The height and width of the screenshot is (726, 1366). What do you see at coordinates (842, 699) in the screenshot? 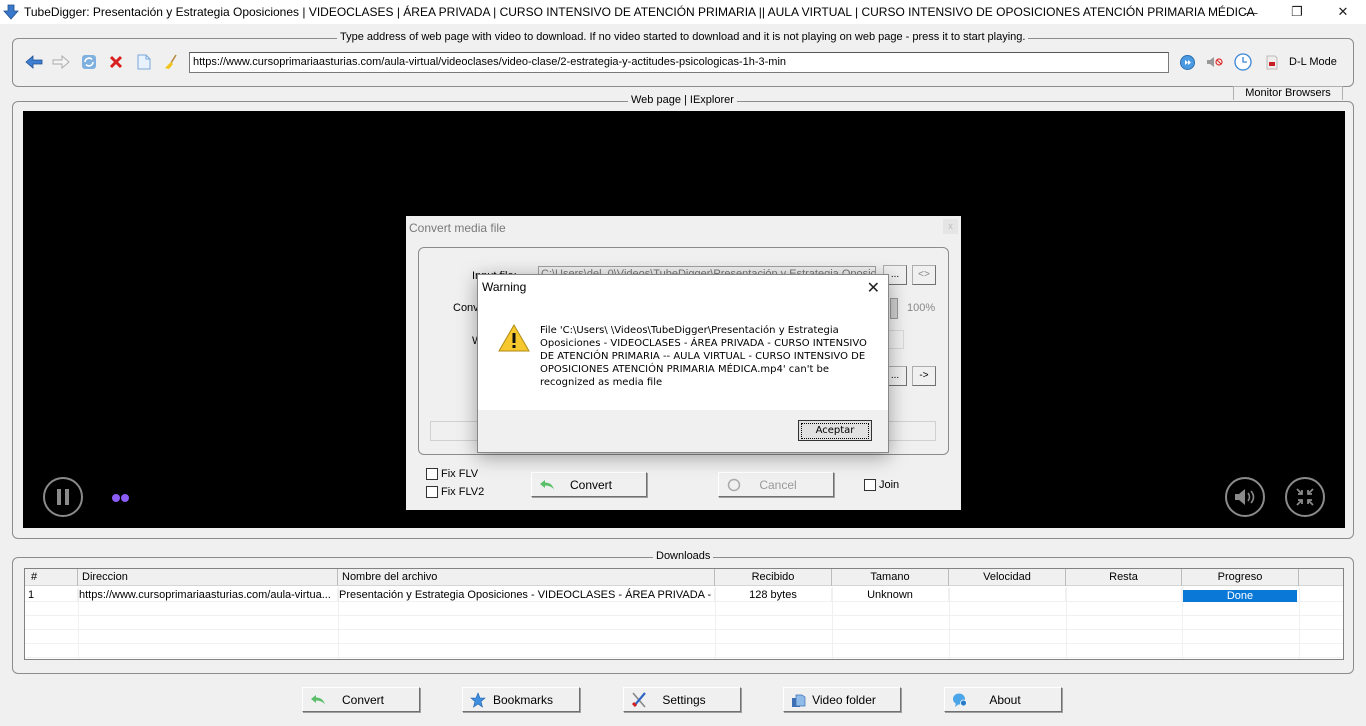
I see `video-folder-button: Video folder` at bounding box center [842, 699].